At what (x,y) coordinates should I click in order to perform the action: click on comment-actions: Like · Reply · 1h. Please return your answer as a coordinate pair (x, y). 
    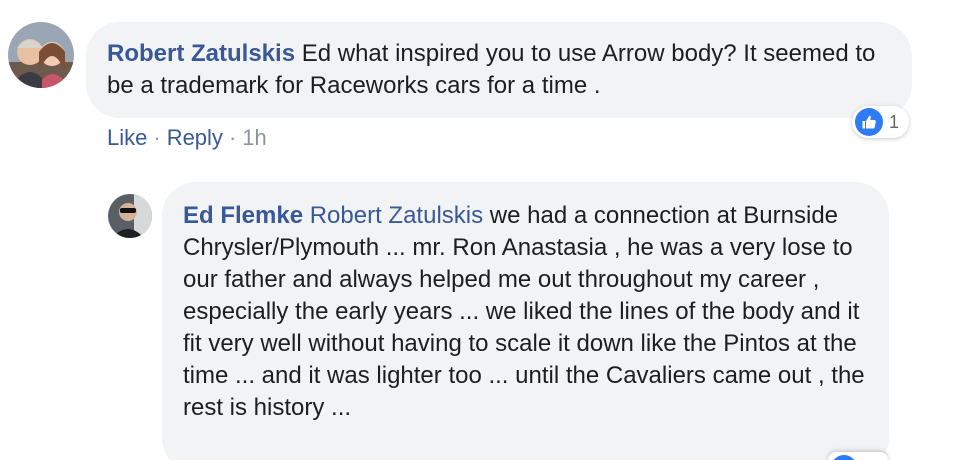
    Looking at the image, I should click on (187, 138).